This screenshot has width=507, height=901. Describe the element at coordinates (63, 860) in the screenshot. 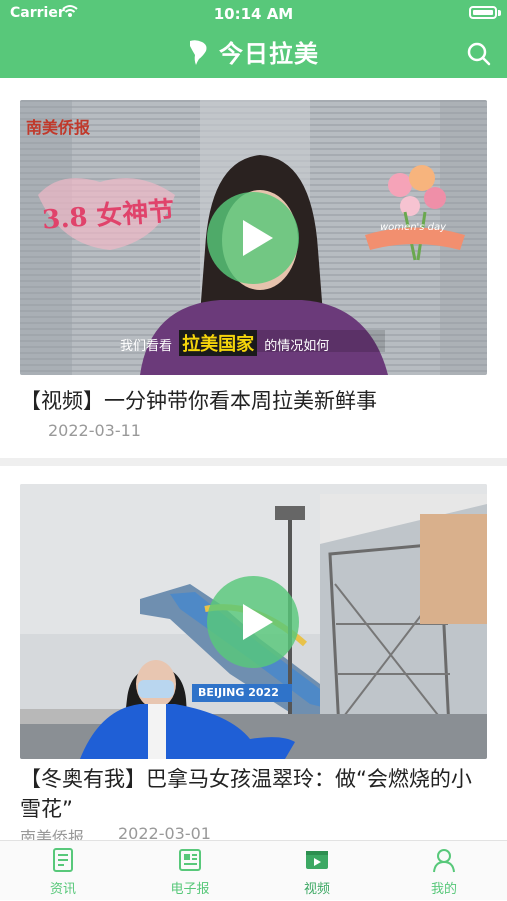

I see `news-icon` at that location.